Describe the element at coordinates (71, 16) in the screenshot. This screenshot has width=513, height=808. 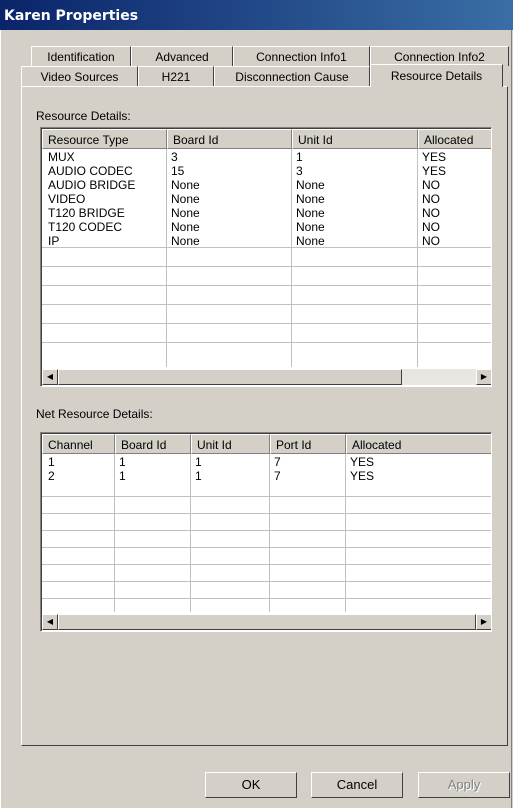
I see `window-title: Karen Properties` at that location.